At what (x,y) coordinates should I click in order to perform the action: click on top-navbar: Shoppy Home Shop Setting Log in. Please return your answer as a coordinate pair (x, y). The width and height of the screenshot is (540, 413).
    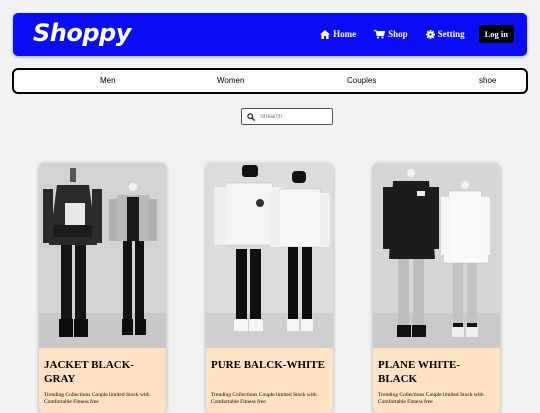
    Looking at the image, I should click on (270, 34).